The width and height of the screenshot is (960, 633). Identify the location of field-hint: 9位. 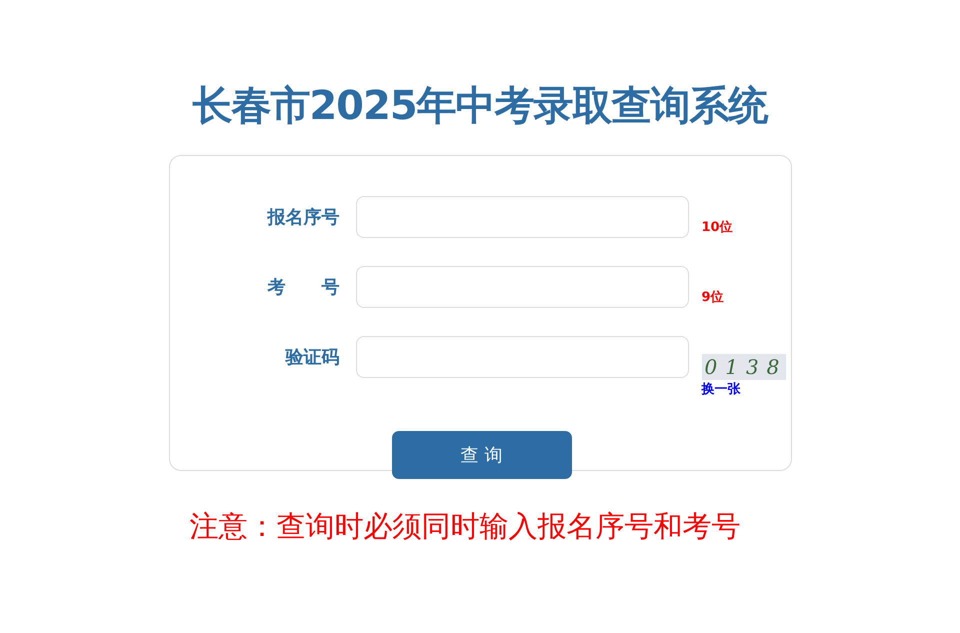
(713, 297).